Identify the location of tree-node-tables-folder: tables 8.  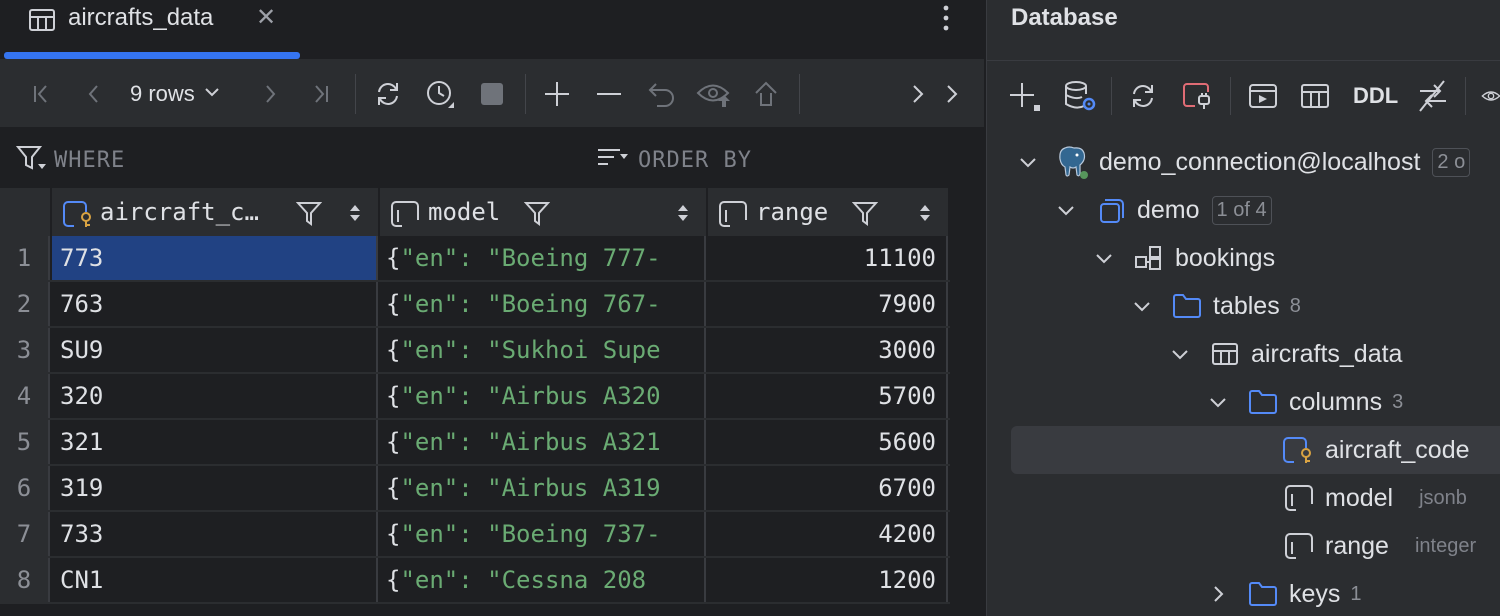
(1215, 306).